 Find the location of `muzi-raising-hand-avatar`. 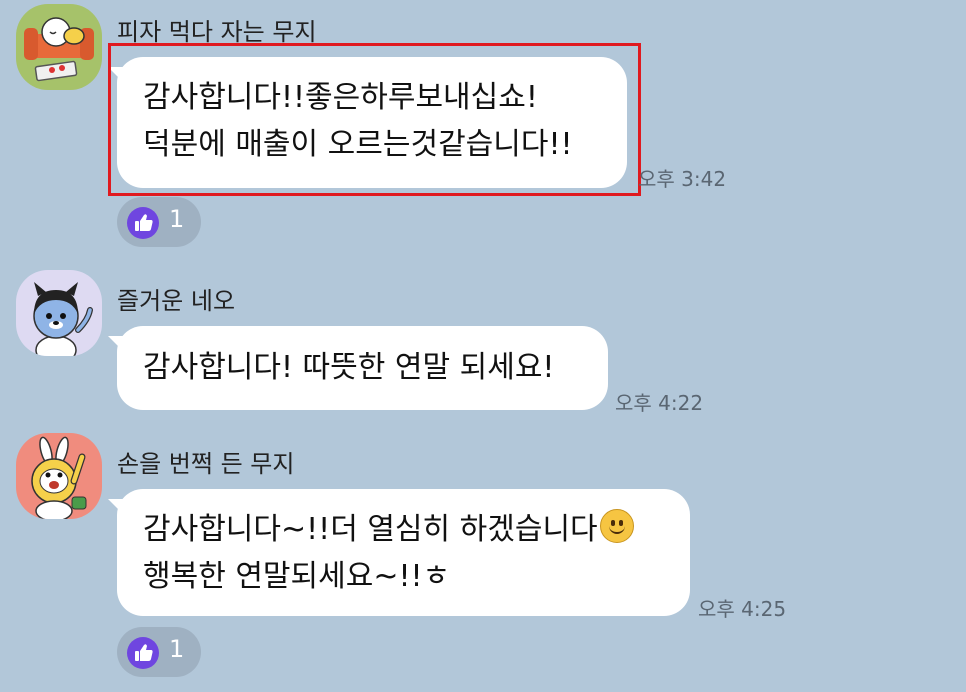

muzi-raising-hand-avatar is located at coordinates (59, 476).